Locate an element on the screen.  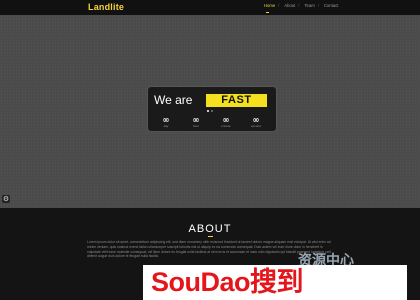
ad-banner: SouDao搜到 is located at coordinates (275, 282).